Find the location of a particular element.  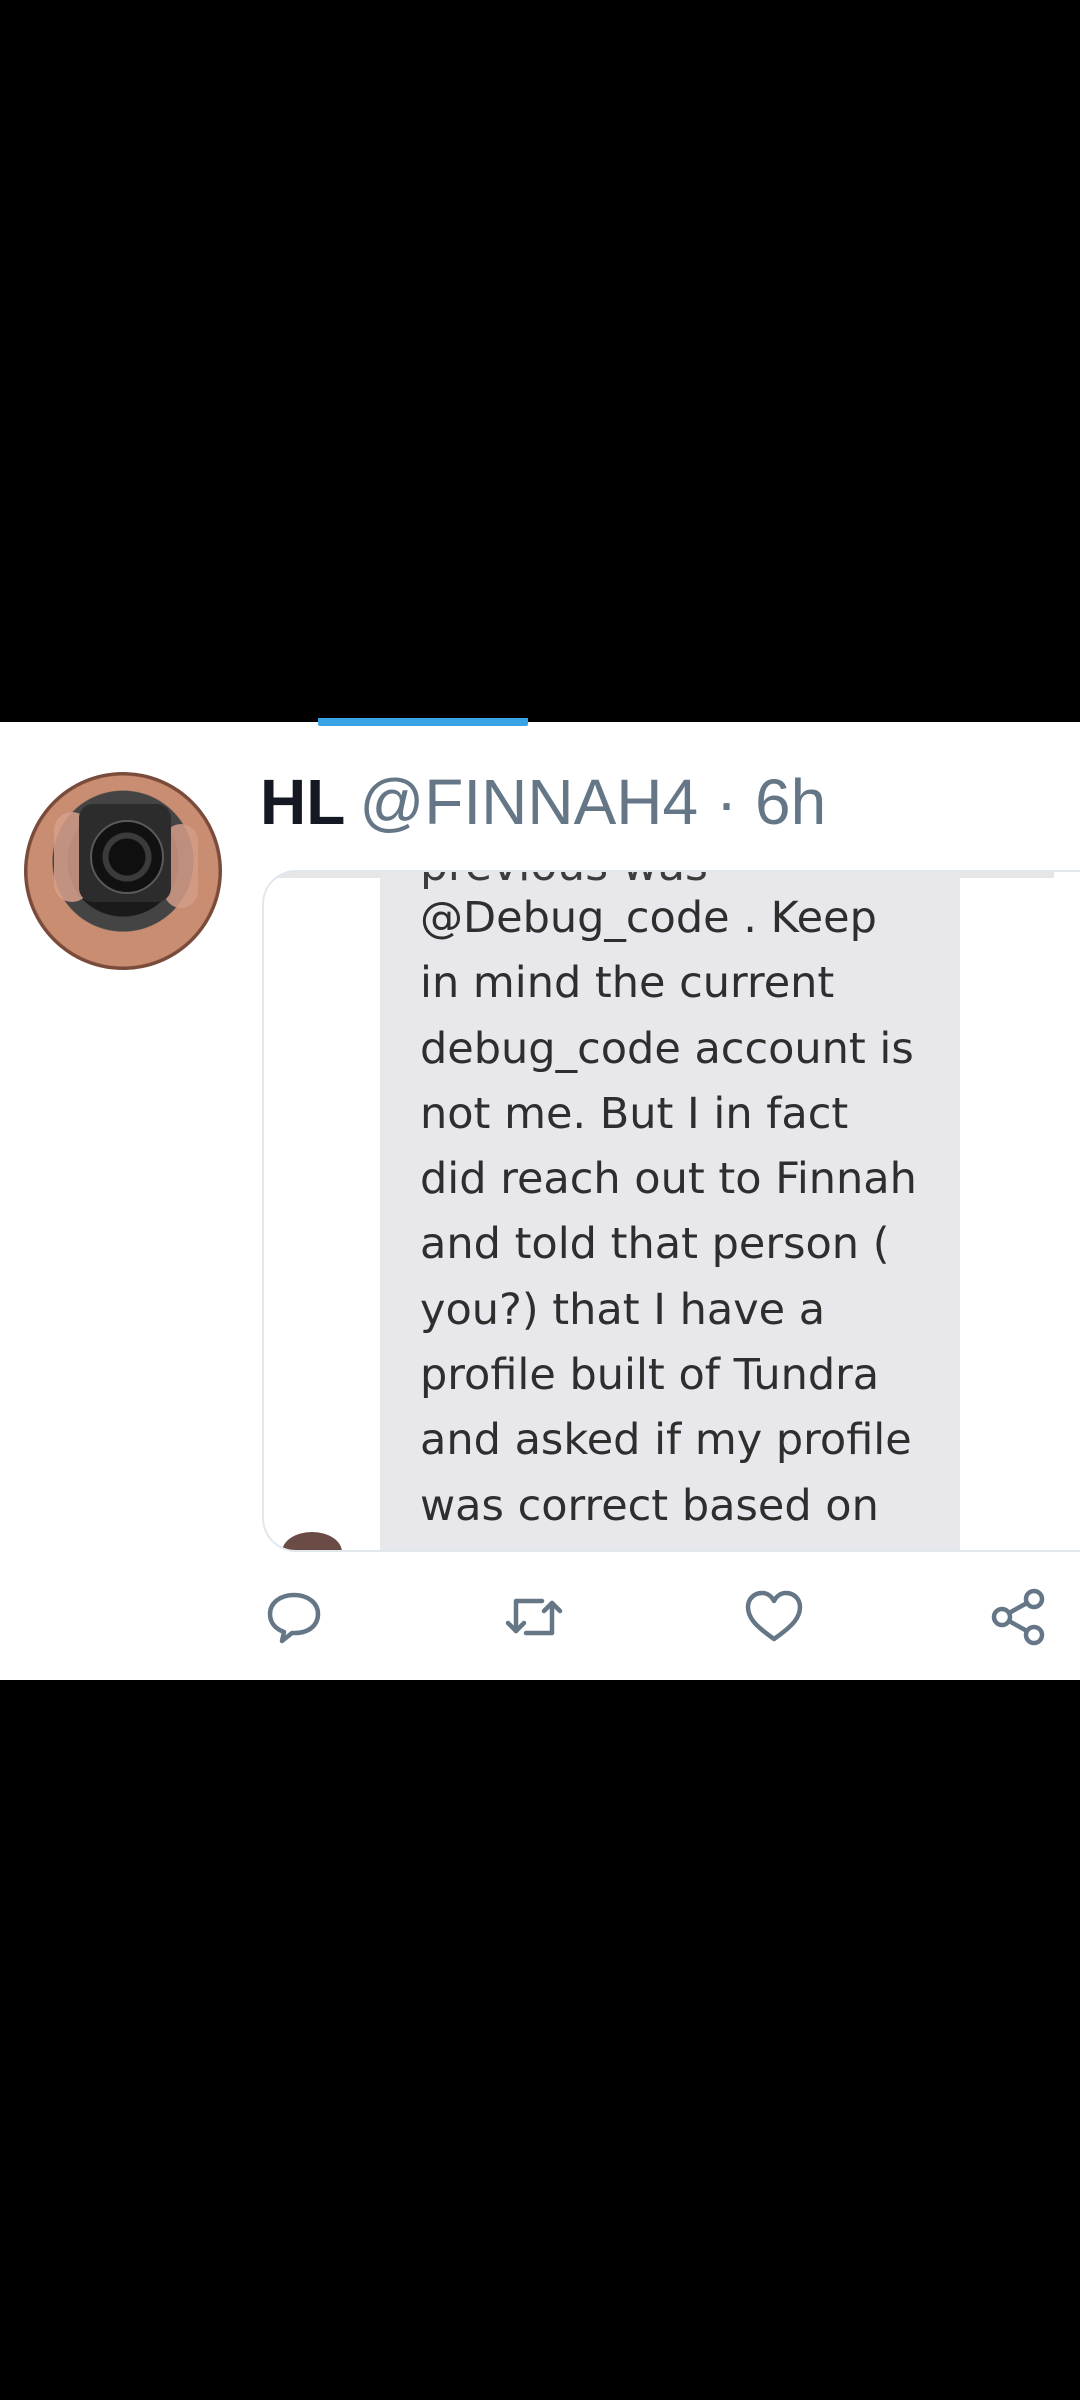

media-avatar-fragment is located at coordinates (312, 1541).